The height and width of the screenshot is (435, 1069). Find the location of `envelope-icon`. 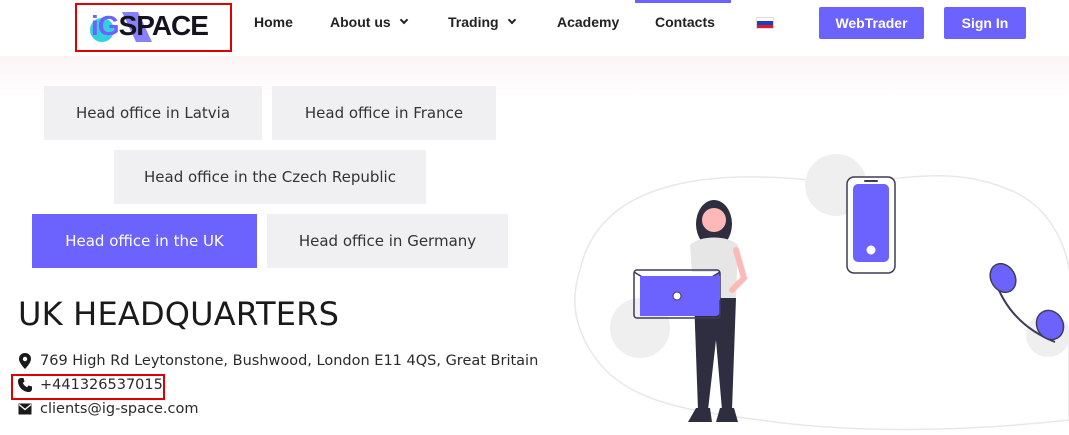

envelope-icon is located at coordinates (25, 409).